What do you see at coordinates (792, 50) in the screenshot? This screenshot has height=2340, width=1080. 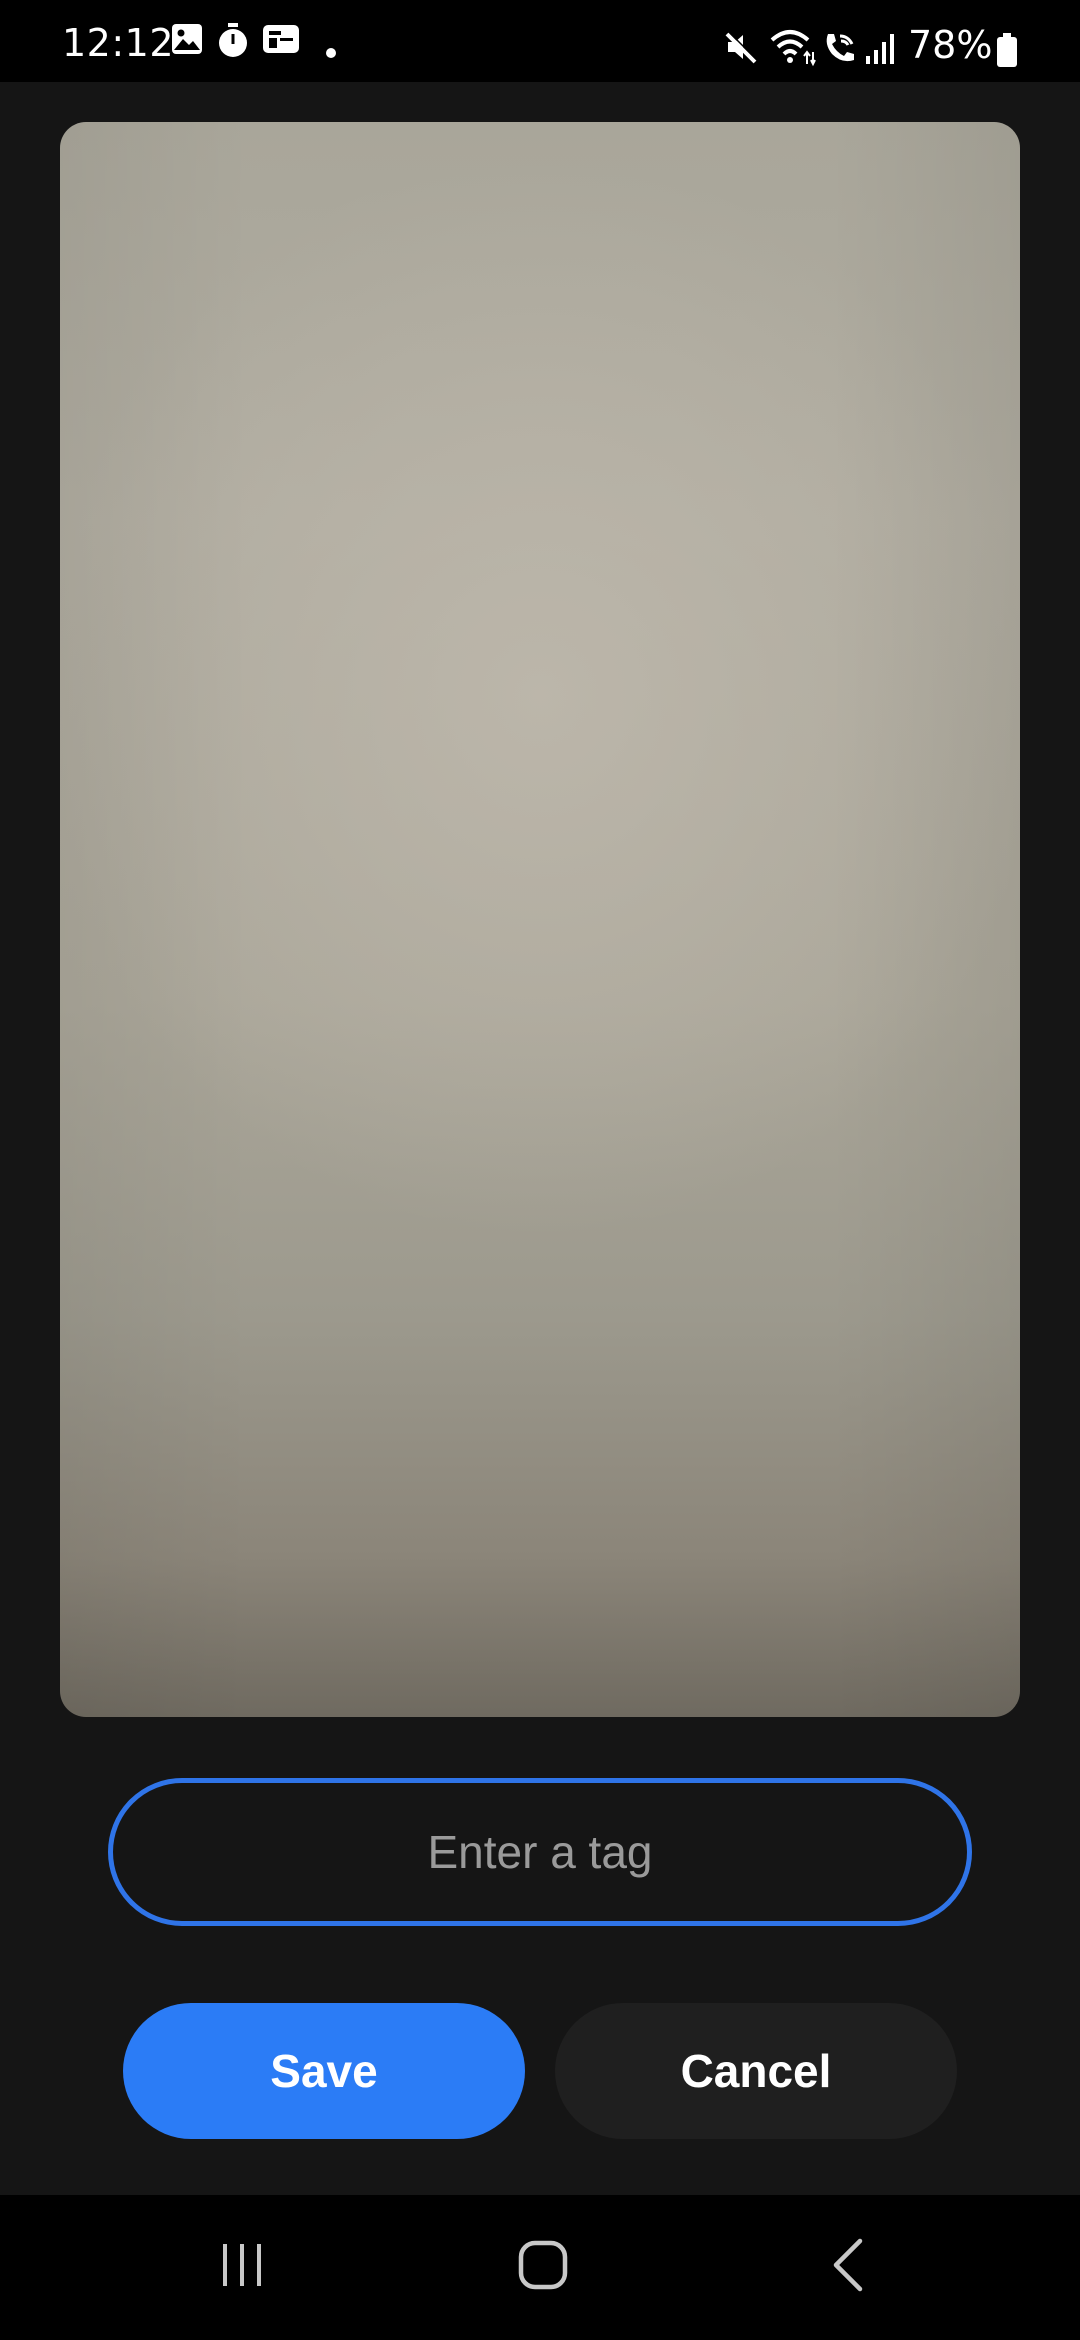 I see `wifi-icon` at bounding box center [792, 50].